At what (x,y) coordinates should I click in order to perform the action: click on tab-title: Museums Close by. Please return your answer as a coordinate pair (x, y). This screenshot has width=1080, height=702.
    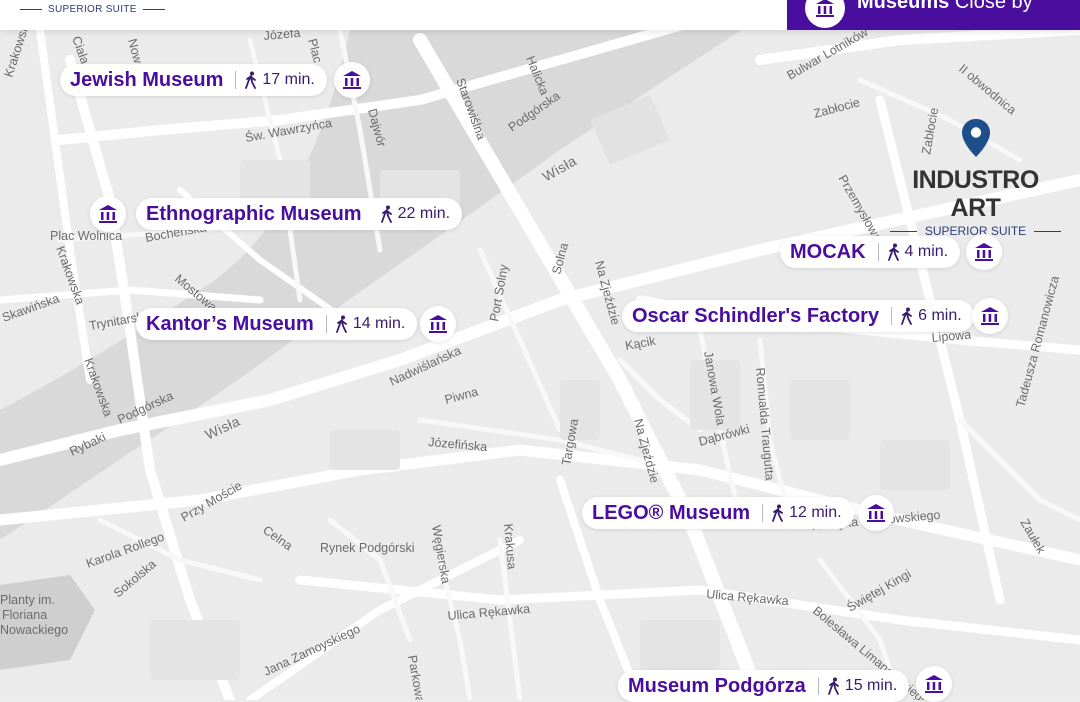
    Looking at the image, I should click on (945, 7).